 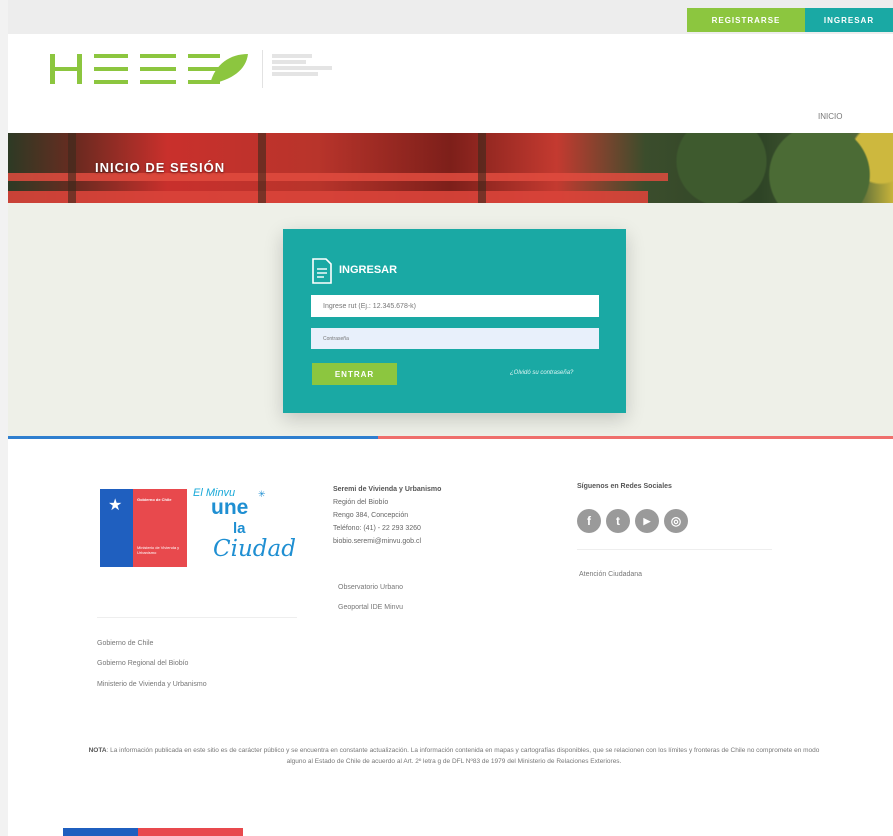 What do you see at coordinates (610, 574) in the screenshot?
I see `footer-link-atencion: Atención Ciudadana` at bounding box center [610, 574].